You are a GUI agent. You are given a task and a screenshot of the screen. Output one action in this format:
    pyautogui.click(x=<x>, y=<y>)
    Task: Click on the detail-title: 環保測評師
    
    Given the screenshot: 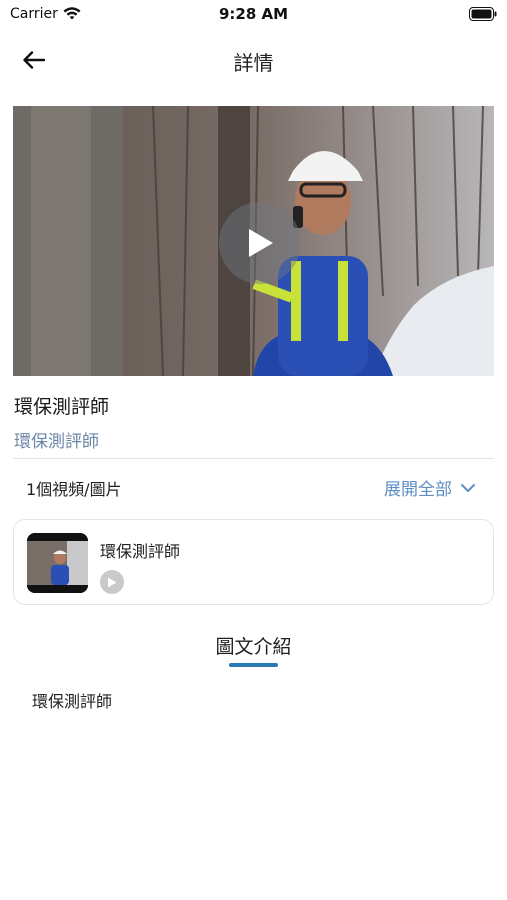 What is the action you would take?
    pyautogui.click(x=62, y=407)
    